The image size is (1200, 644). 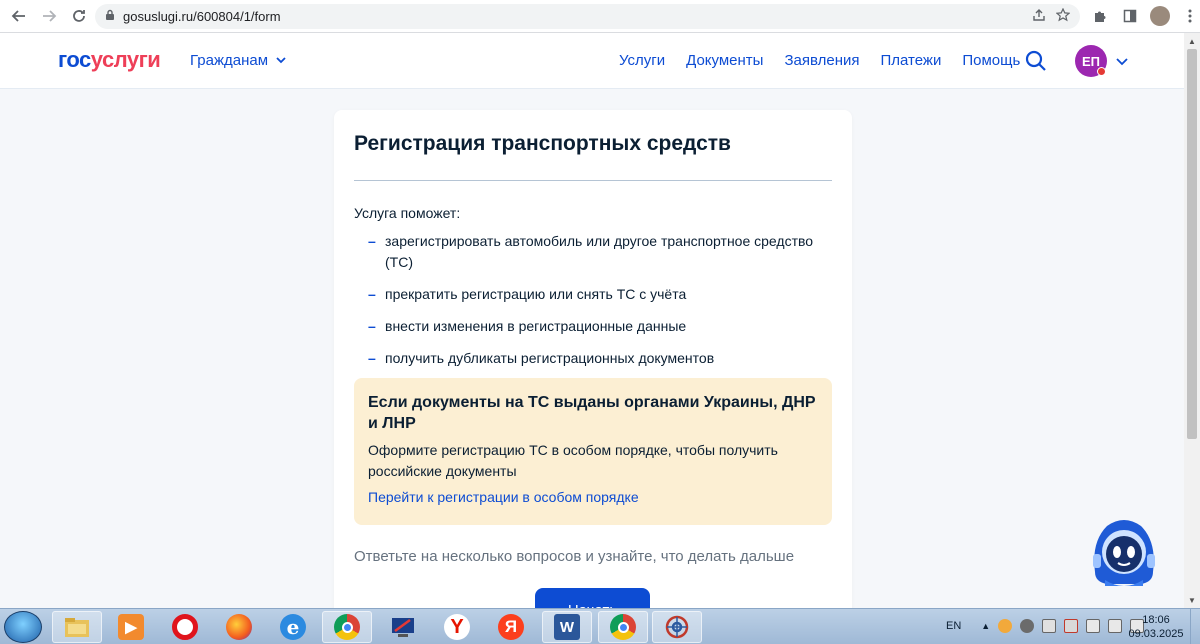 What do you see at coordinates (567, 627) in the screenshot?
I see `word-icon: W` at bounding box center [567, 627].